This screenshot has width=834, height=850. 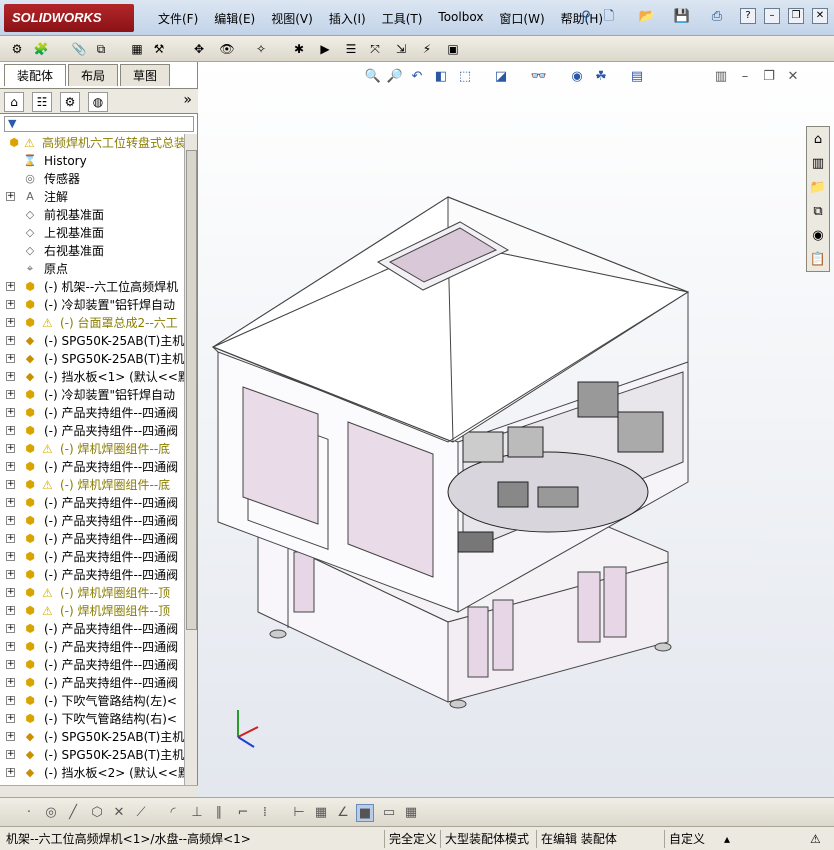 What do you see at coordinates (178, 18) in the screenshot?
I see `menu-item: 文件(F)` at bounding box center [178, 18].